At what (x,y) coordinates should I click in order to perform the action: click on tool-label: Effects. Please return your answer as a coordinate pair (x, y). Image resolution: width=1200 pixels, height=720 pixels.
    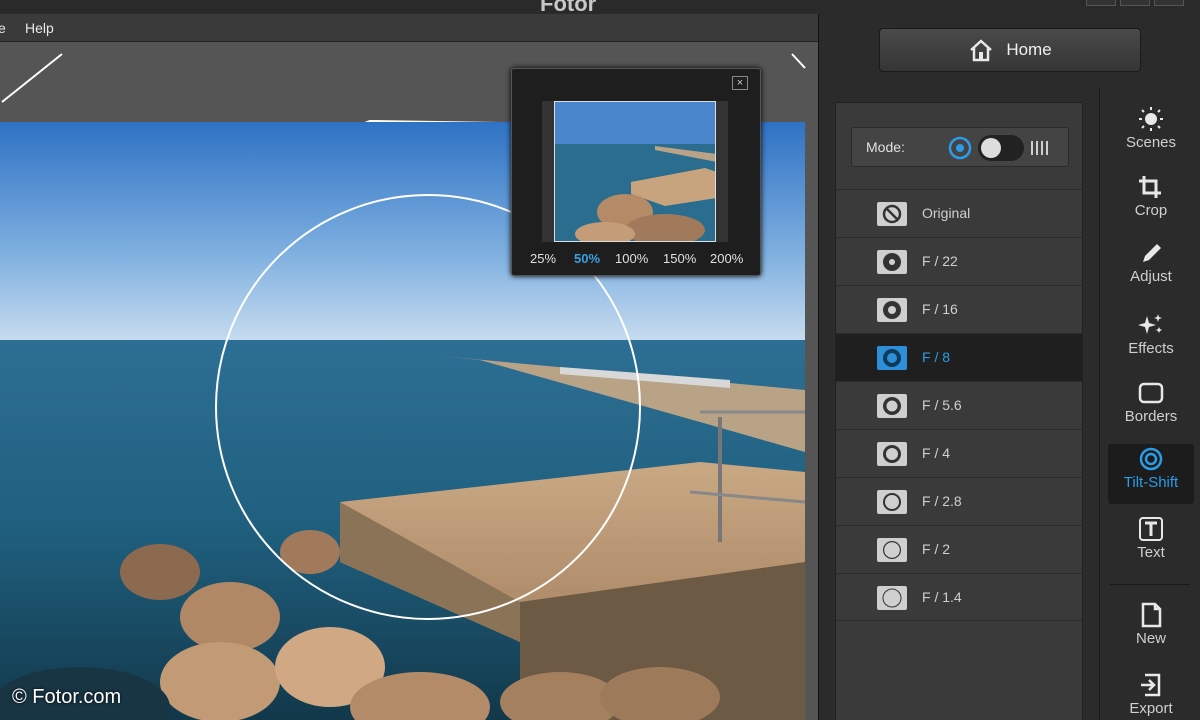
    Looking at the image, I should click on (1151, 348).